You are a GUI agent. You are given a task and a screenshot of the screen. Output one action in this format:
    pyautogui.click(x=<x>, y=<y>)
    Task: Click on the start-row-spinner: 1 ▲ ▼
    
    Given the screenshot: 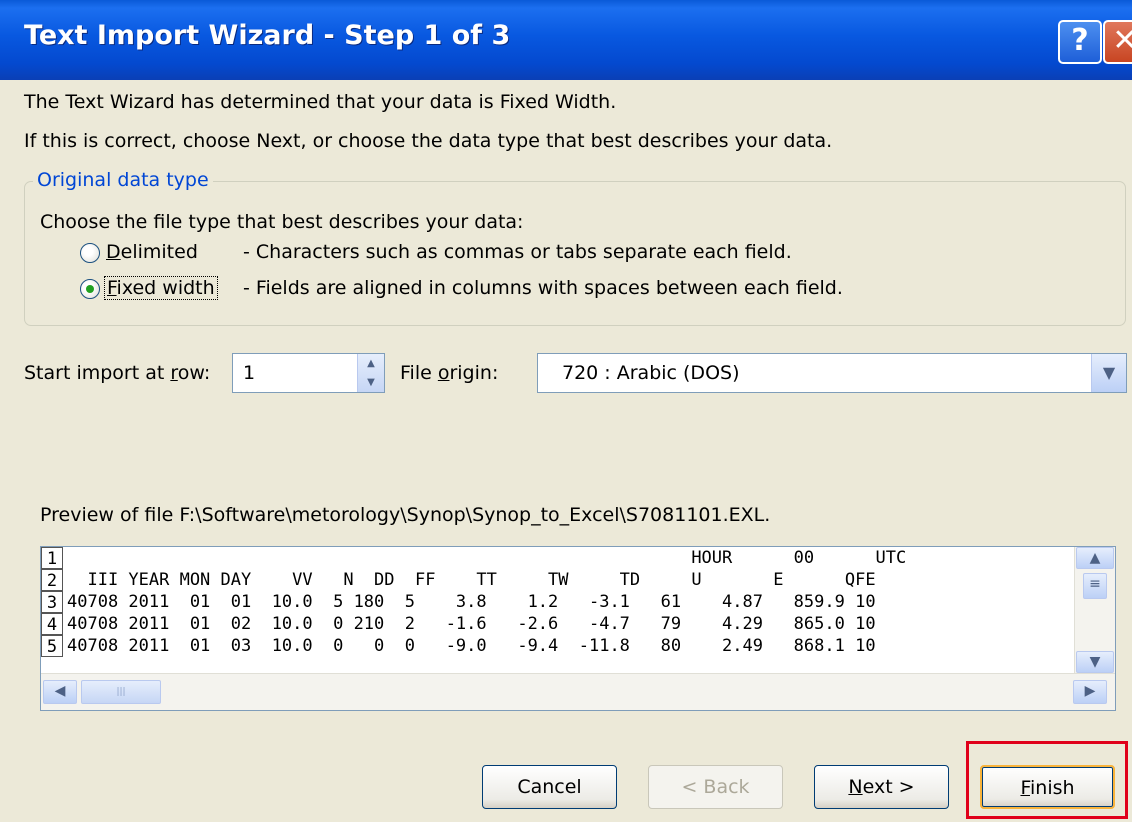 What is the action you would take?
    pyautogui.click(x=308, y=373)
    